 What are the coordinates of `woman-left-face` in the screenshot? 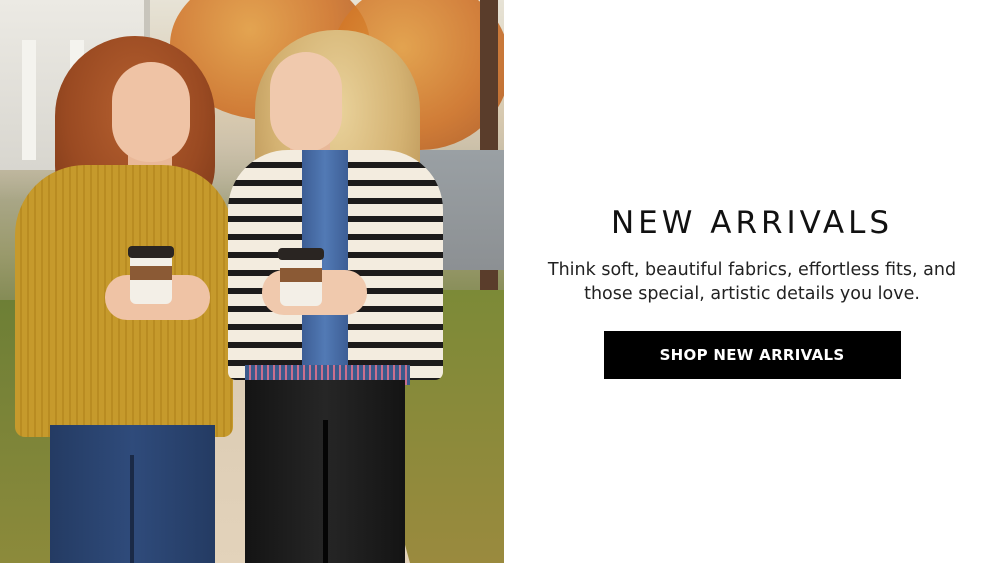 It's located at (151, 112).